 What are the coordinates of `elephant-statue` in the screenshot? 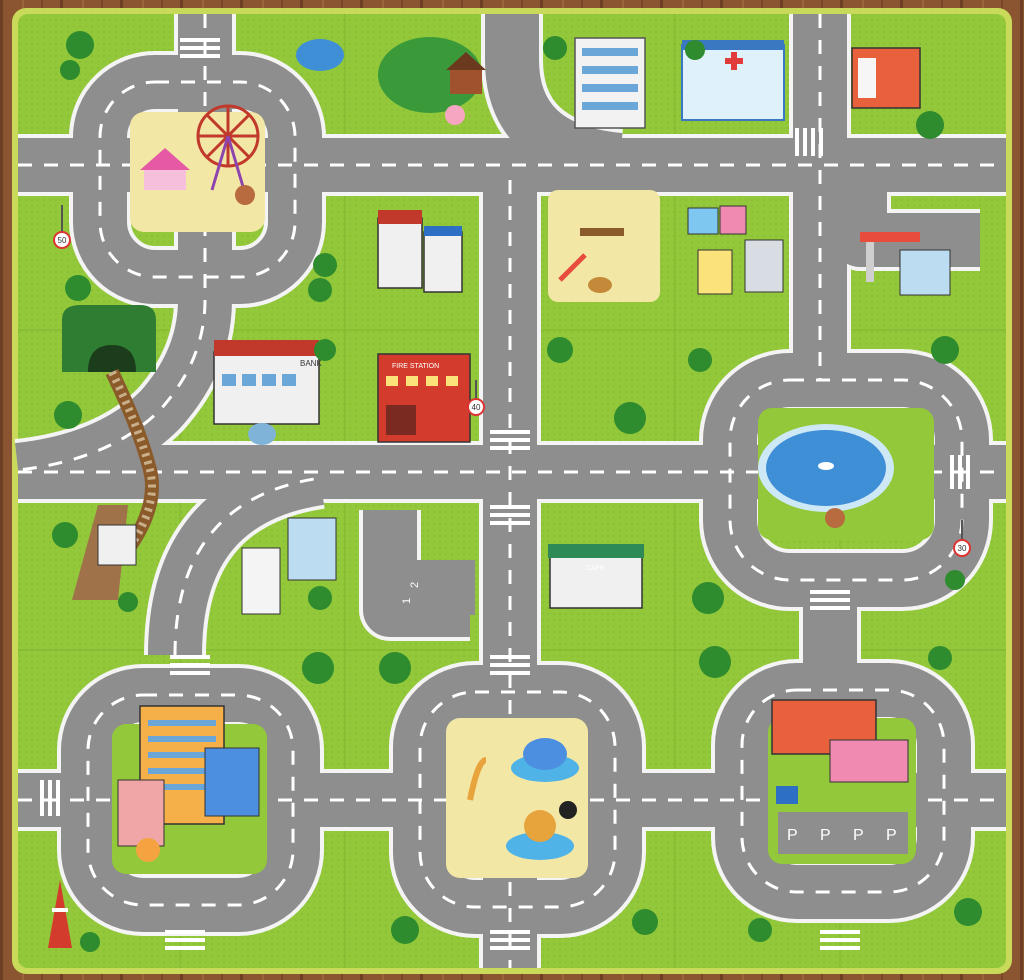 It's located at (262, 434).